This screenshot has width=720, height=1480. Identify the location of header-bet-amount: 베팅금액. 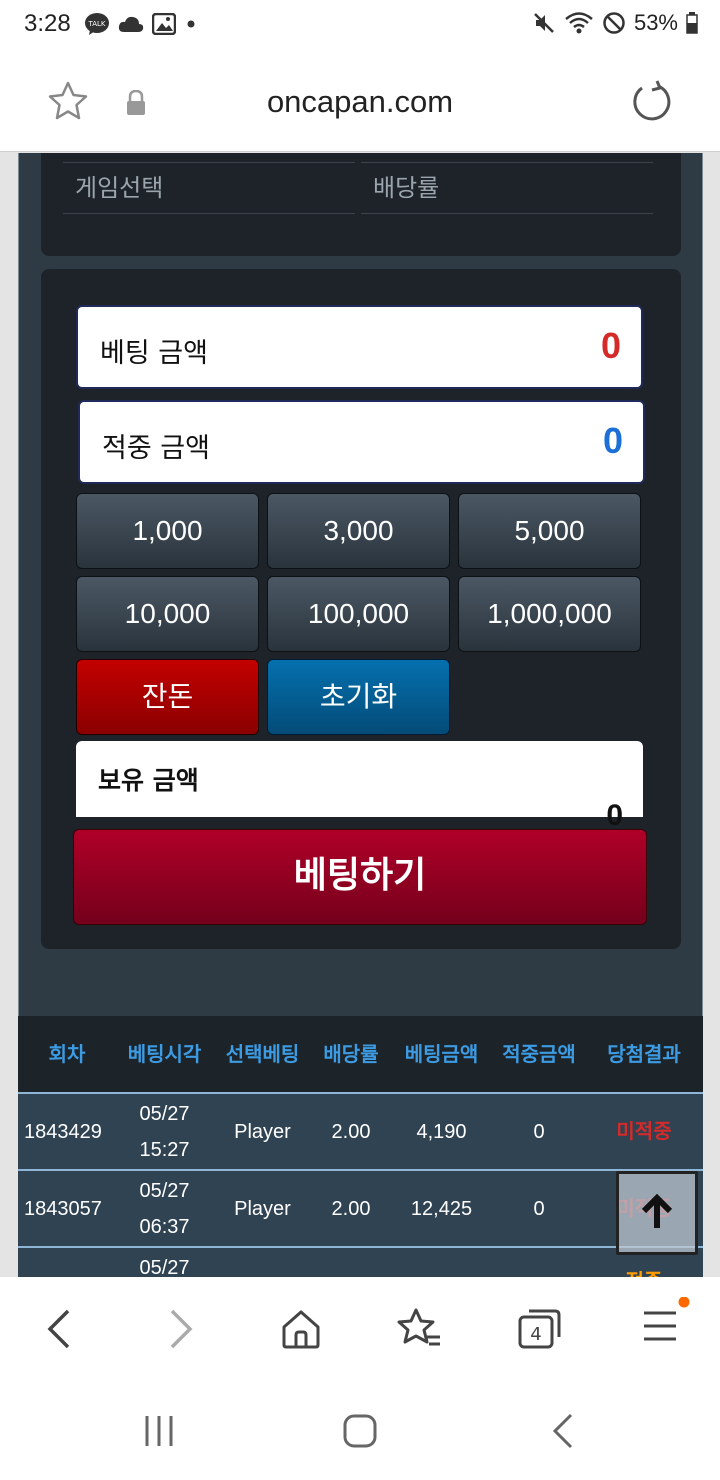
(441, 1054).